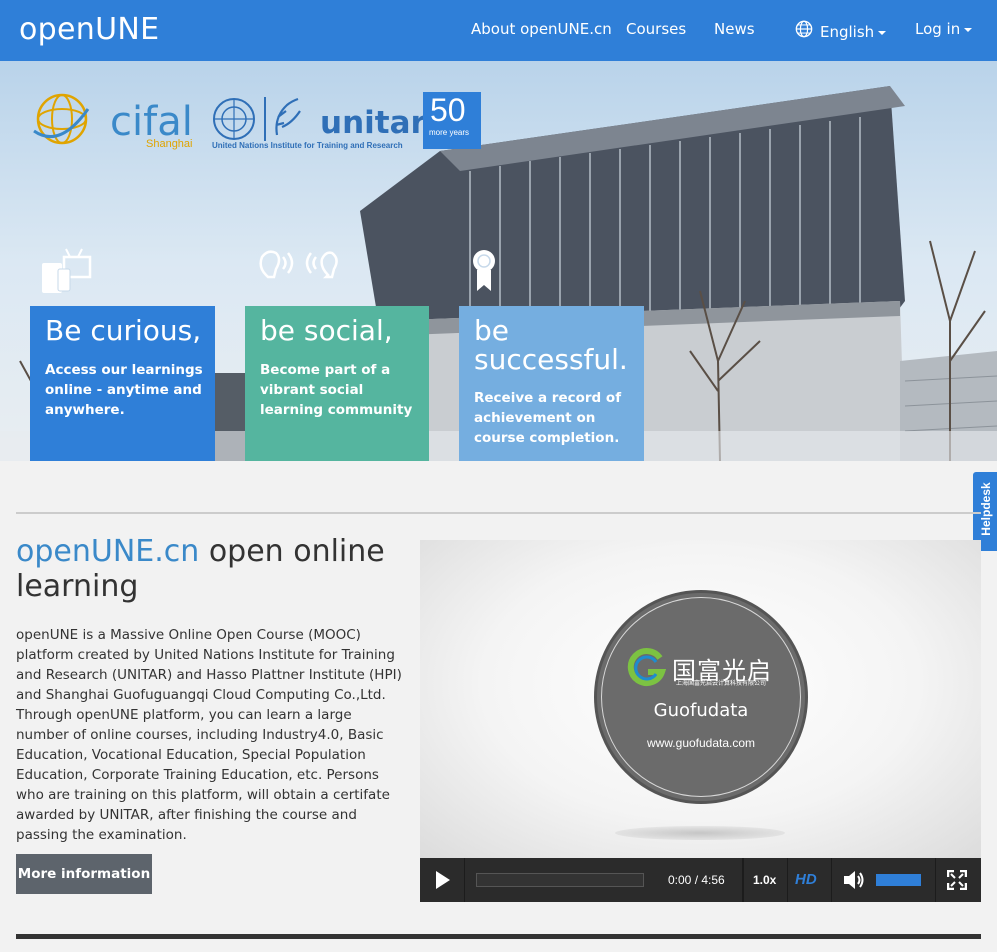 The width and height of the screenshot is (997, 952). I want to click on logo-shadow, so click(700, 833).